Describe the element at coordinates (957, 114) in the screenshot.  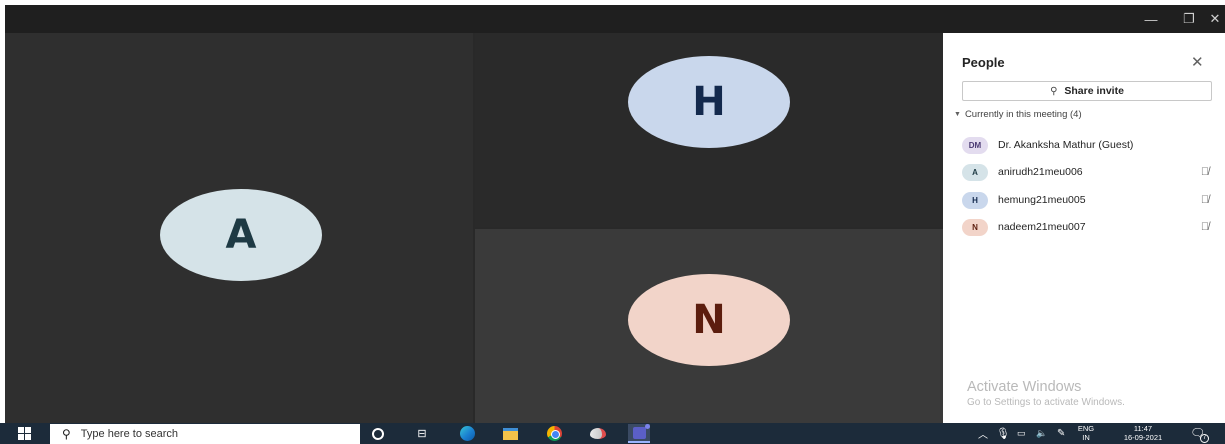
I see `chevron-down-icon: ▼` at that location.